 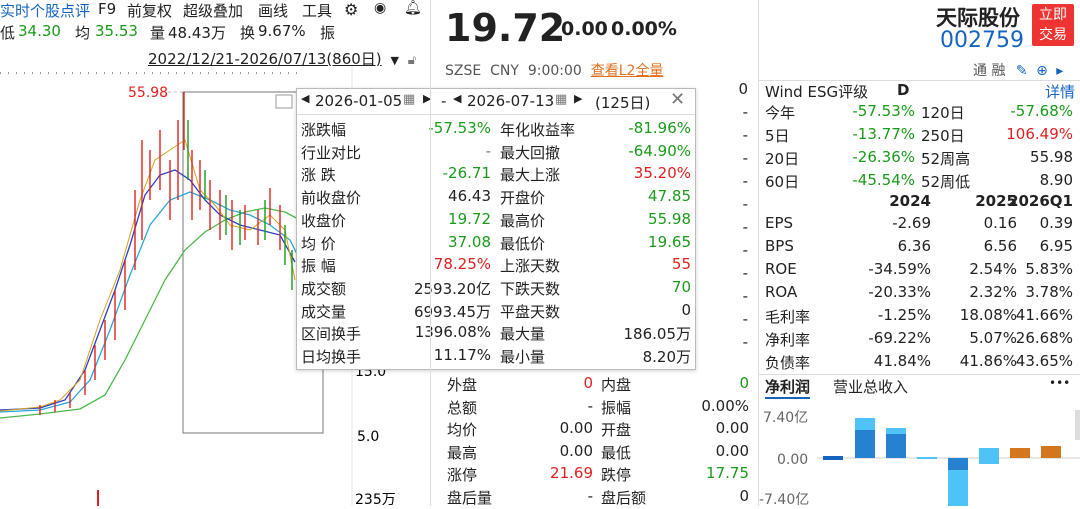 I want to click on quote-value: 17.75, so click(x=727, y=473).